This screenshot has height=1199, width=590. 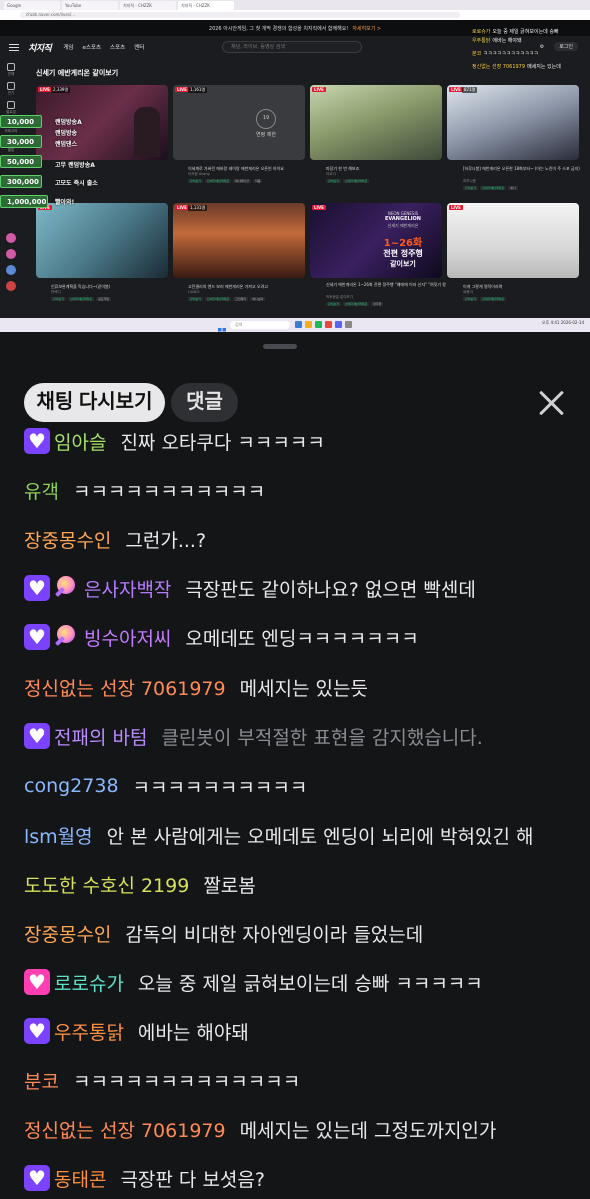 I want to click on chat-nickname: 로로슈가, so click(x=89, y=982).